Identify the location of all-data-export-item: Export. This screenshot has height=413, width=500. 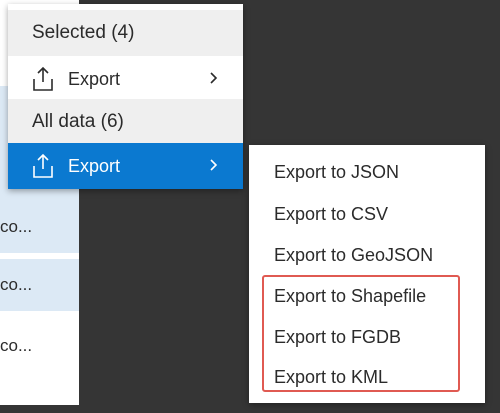
(125, 166).